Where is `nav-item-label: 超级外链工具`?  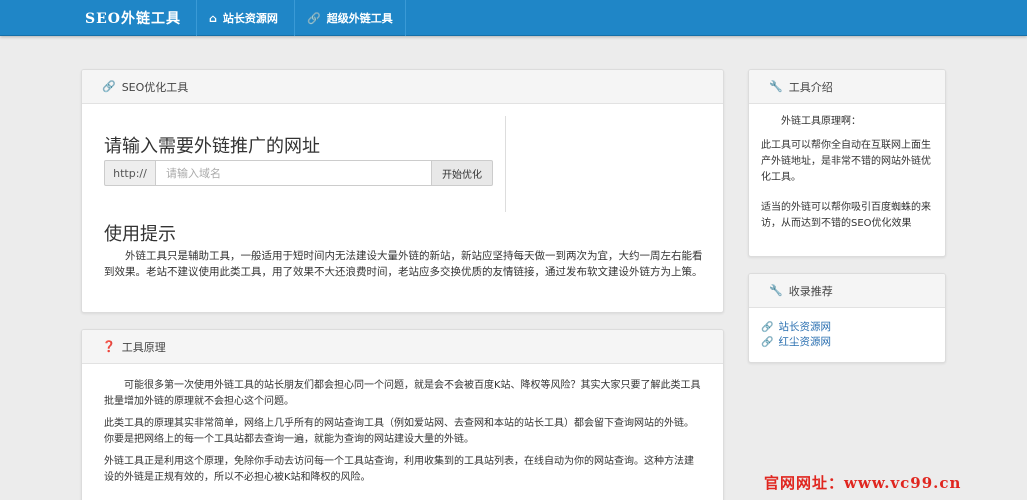
nav-item-label: 超级外链工具 is located at coordinates (359, 18).